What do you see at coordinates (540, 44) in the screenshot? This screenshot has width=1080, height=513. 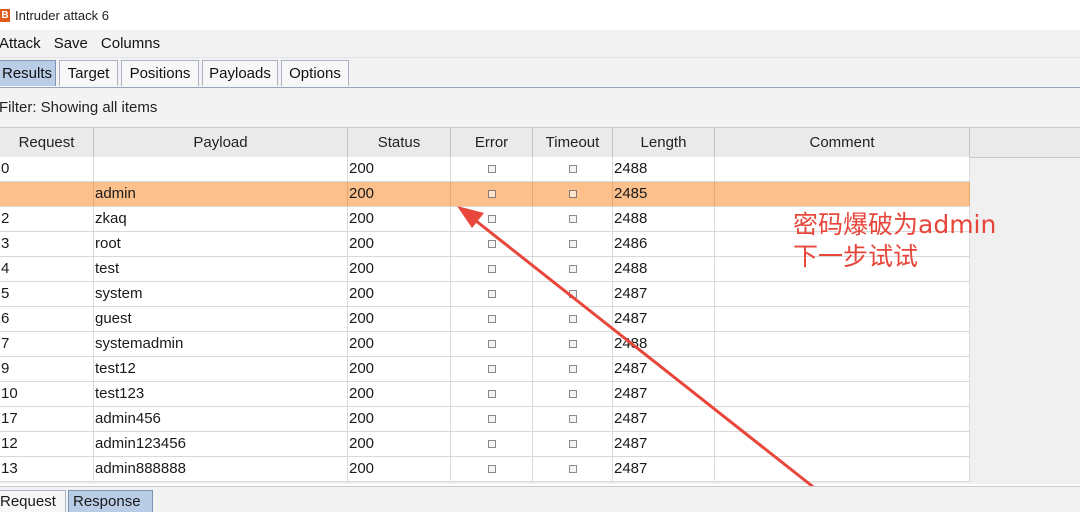 I see `menu-bar: Attack Save Columns` at bounding box center [540, 44].